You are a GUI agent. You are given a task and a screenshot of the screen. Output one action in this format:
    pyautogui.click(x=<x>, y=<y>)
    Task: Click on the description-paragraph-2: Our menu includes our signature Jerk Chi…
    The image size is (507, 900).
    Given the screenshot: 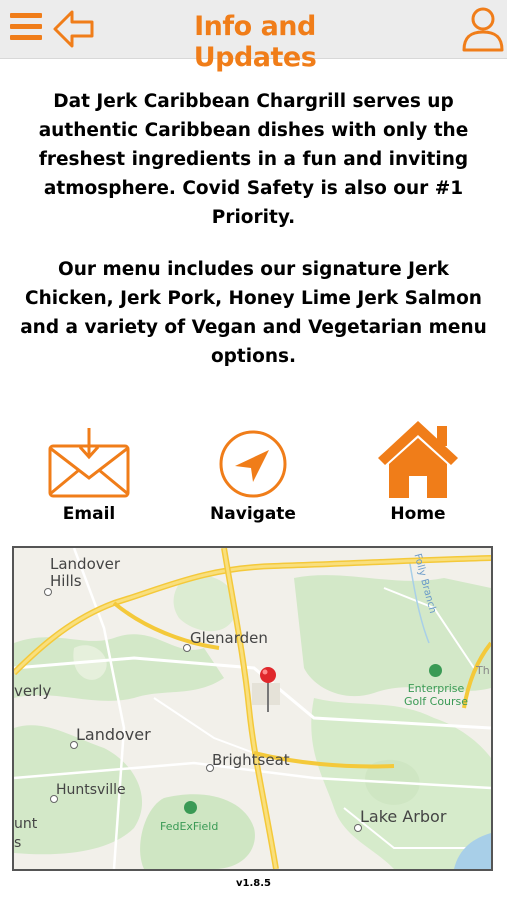 What is the action you would take?
    pyautogui.click(x=253, y=313)
    